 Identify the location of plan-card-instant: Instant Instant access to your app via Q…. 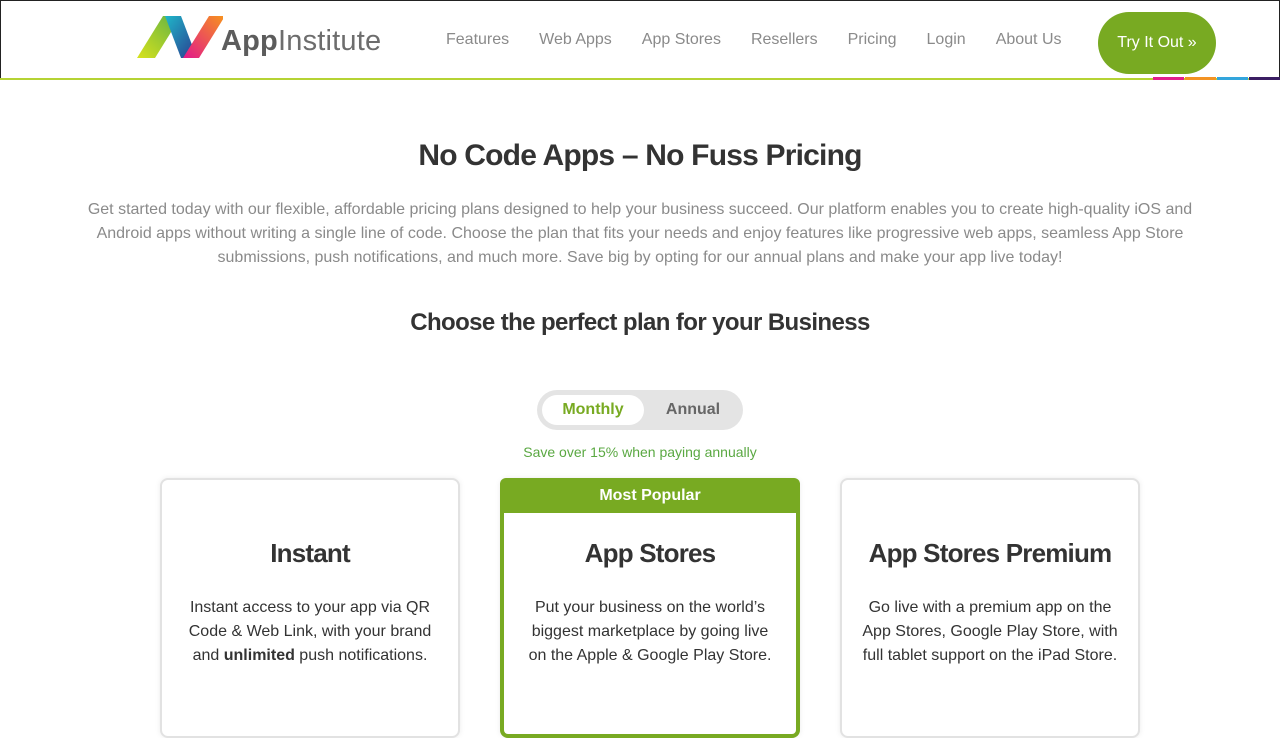
(310, 608).